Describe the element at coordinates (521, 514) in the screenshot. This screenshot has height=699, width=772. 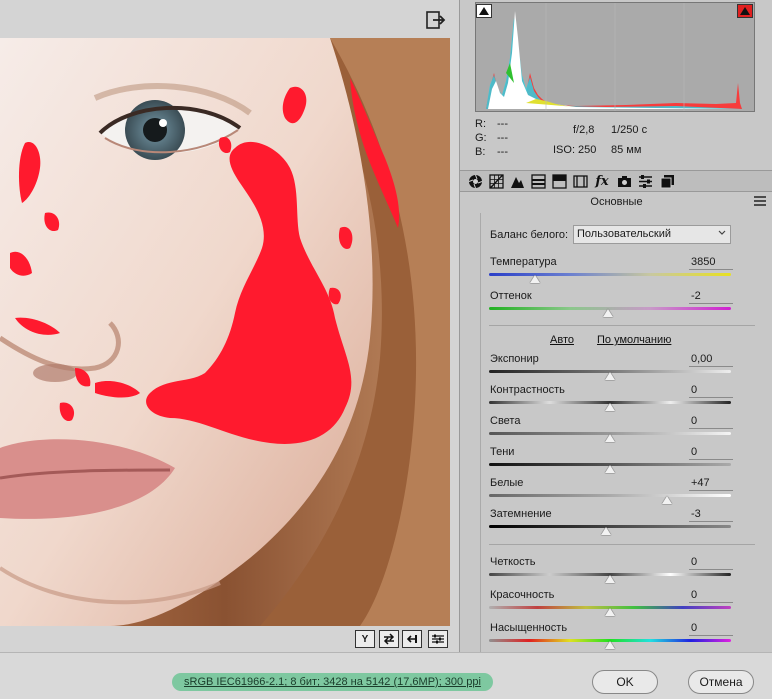
I see `slider-label: Затемнение` at that location.